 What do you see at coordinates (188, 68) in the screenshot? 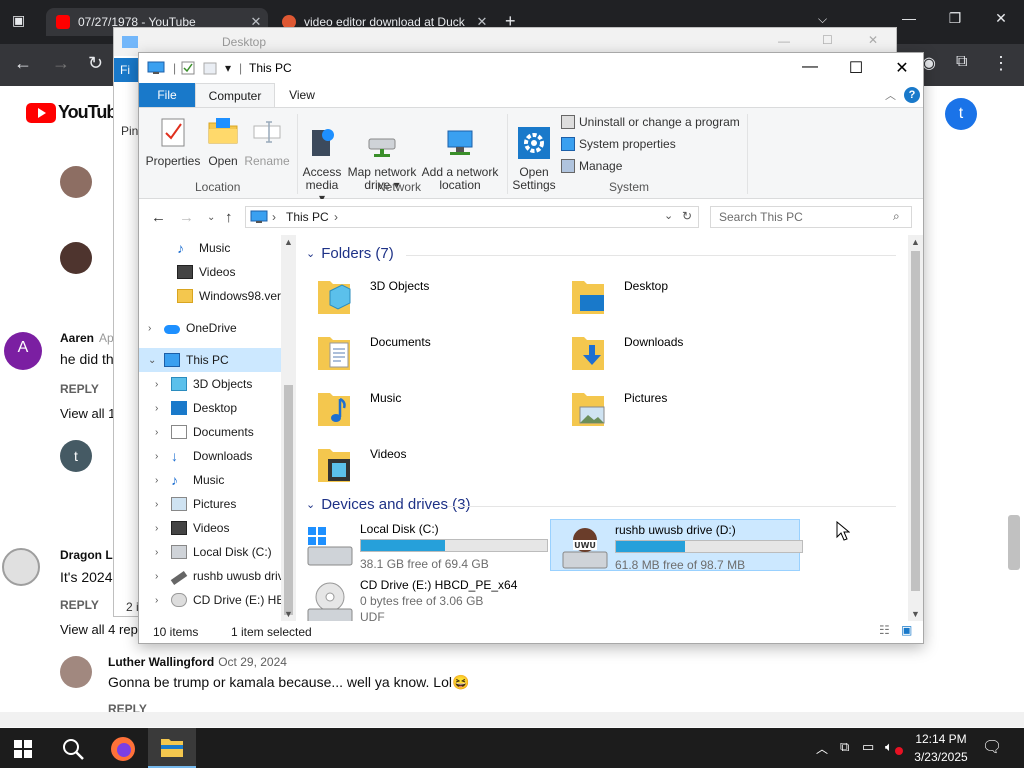
I see `properties-quick-icon` at bounding box center [188, 68].